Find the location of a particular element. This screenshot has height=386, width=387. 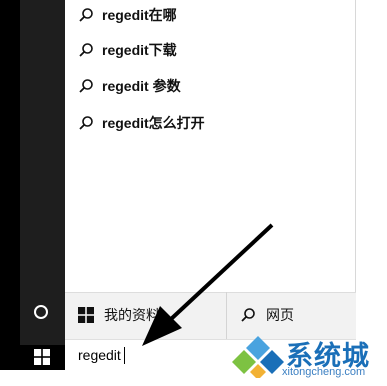

brand-logo-icon is located at coordinates (258, 357).